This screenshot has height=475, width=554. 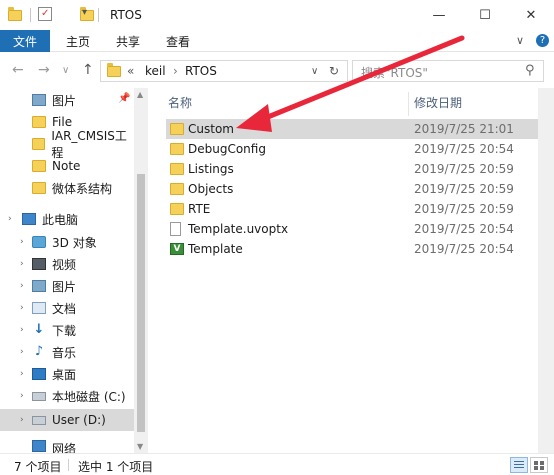 What do you see at coordinates (360, 79) in the screenshot?
I see `arrow-shaft` at bounding box center [360, 79].